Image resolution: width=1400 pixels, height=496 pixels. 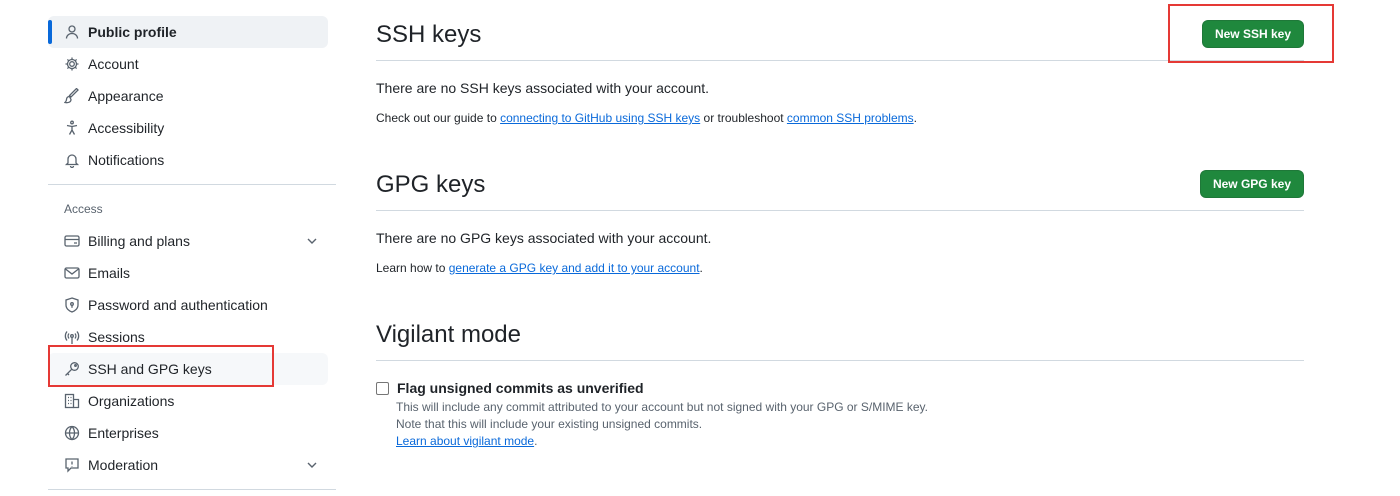 What do you see at coordinates (662, 441) in the screenshot?
I see `vigilant-link-row: Learn about vigilant mode.` at bounding box center [662, 441].